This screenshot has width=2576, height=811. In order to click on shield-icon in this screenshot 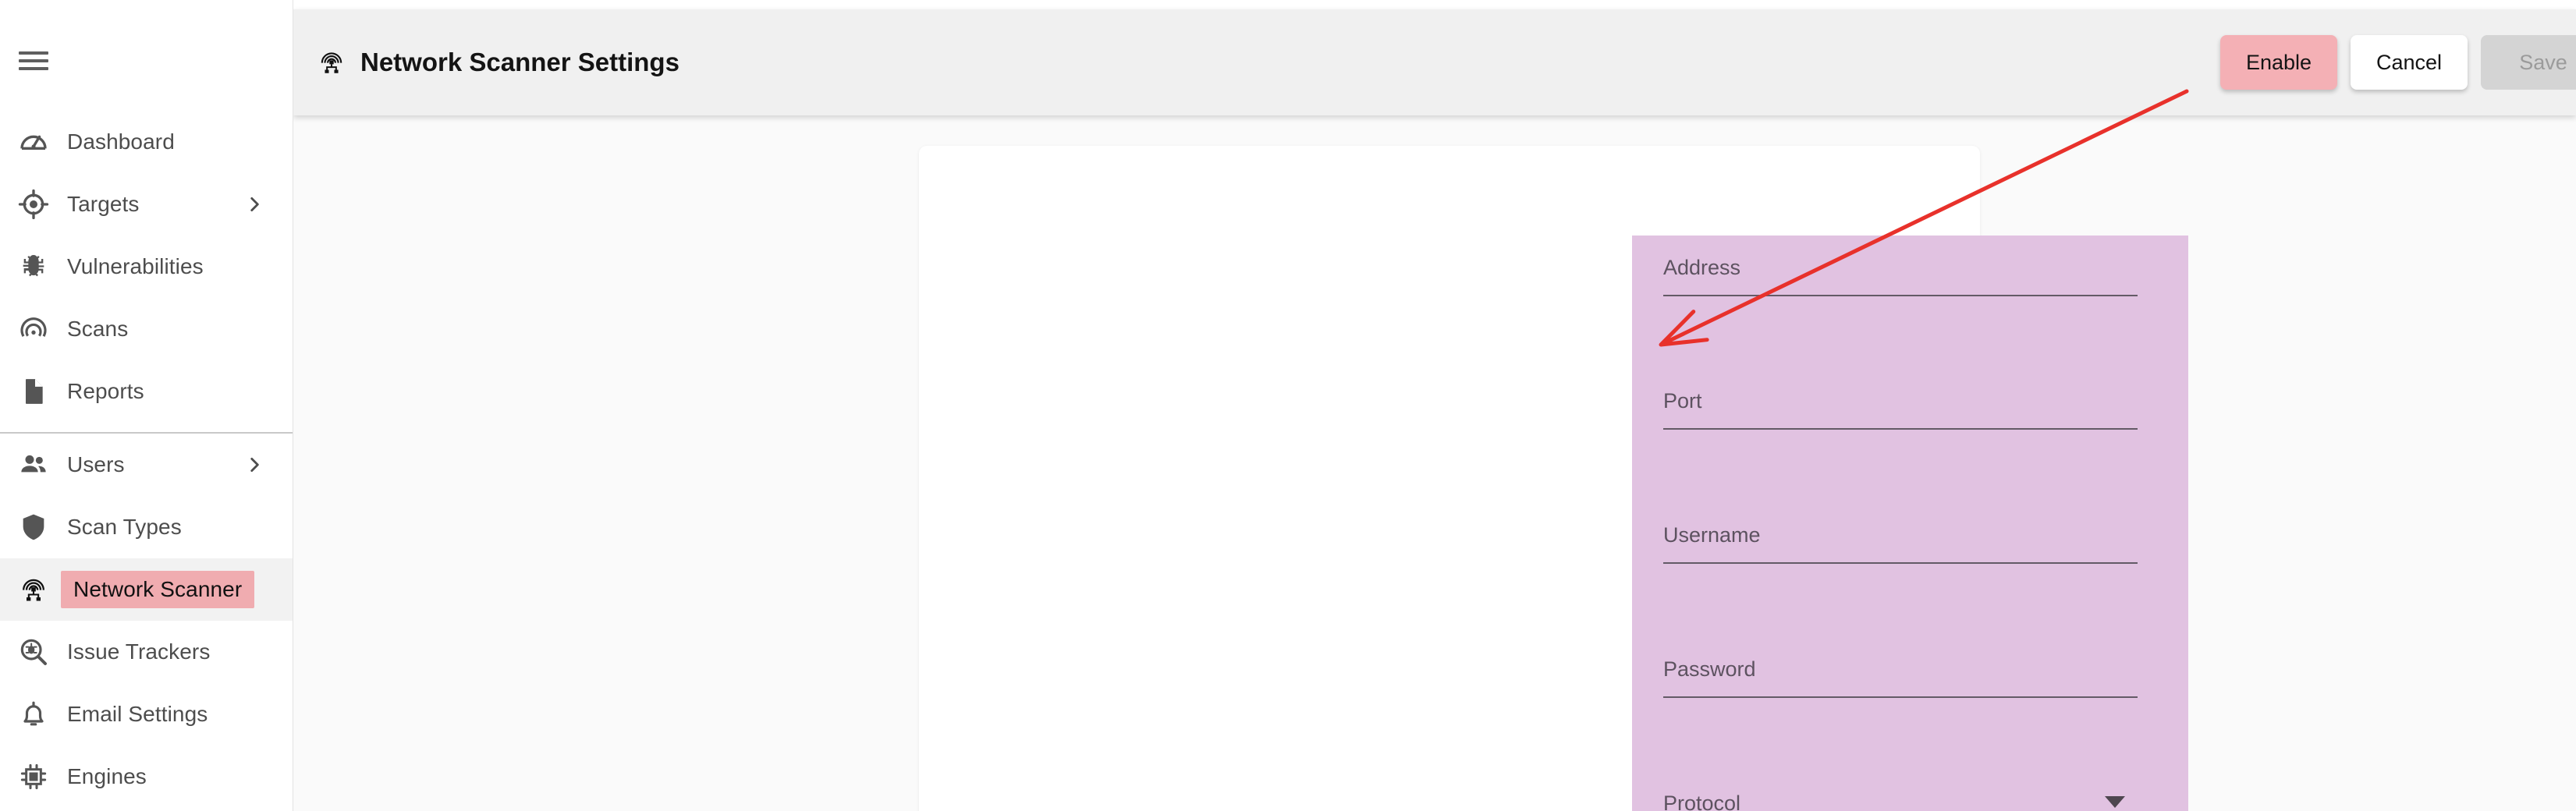, I will do `click(33, 527)`.